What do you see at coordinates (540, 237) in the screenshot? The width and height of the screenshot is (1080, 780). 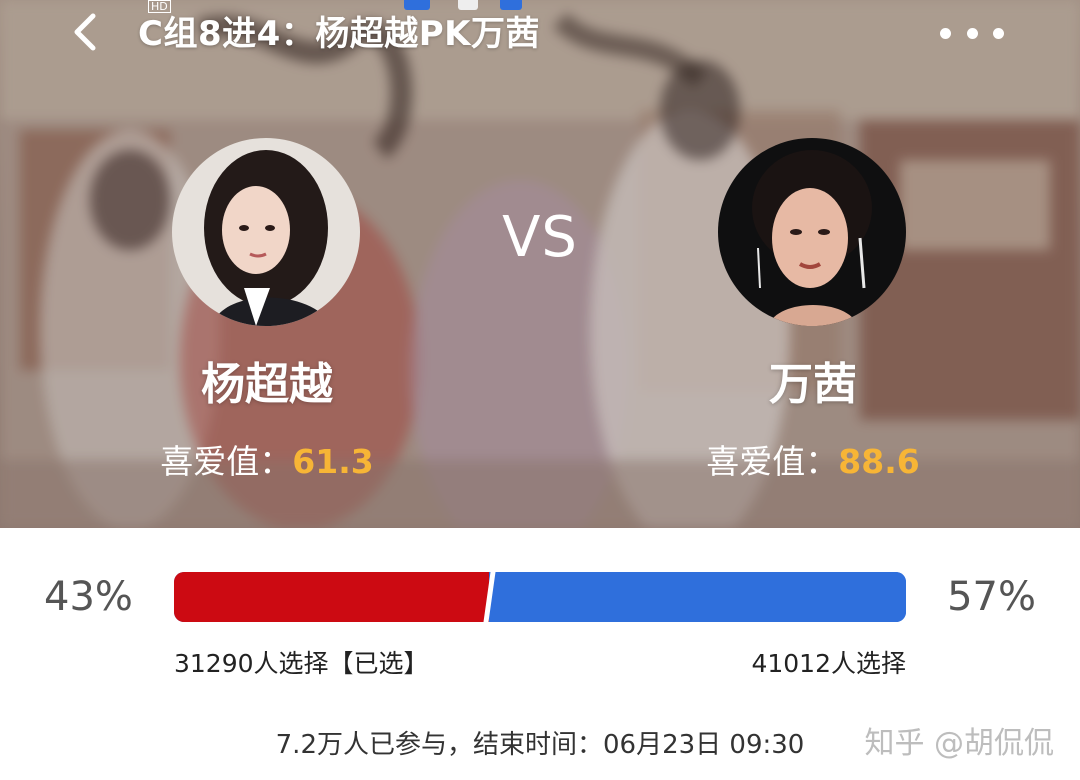 I see `vs-label: VS` at bounding box center [540, 237].